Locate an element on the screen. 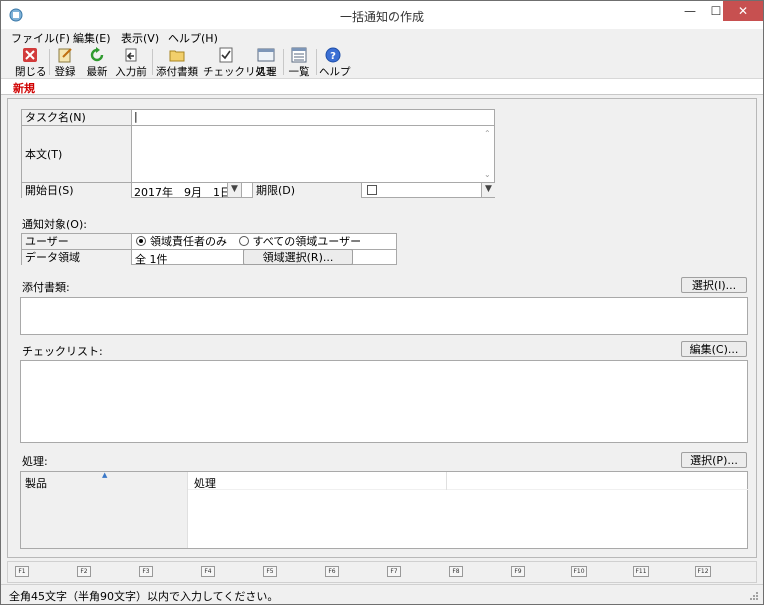 This screenshot has width=764, height=605. due-checkbox is located at coordinates (372, 190).